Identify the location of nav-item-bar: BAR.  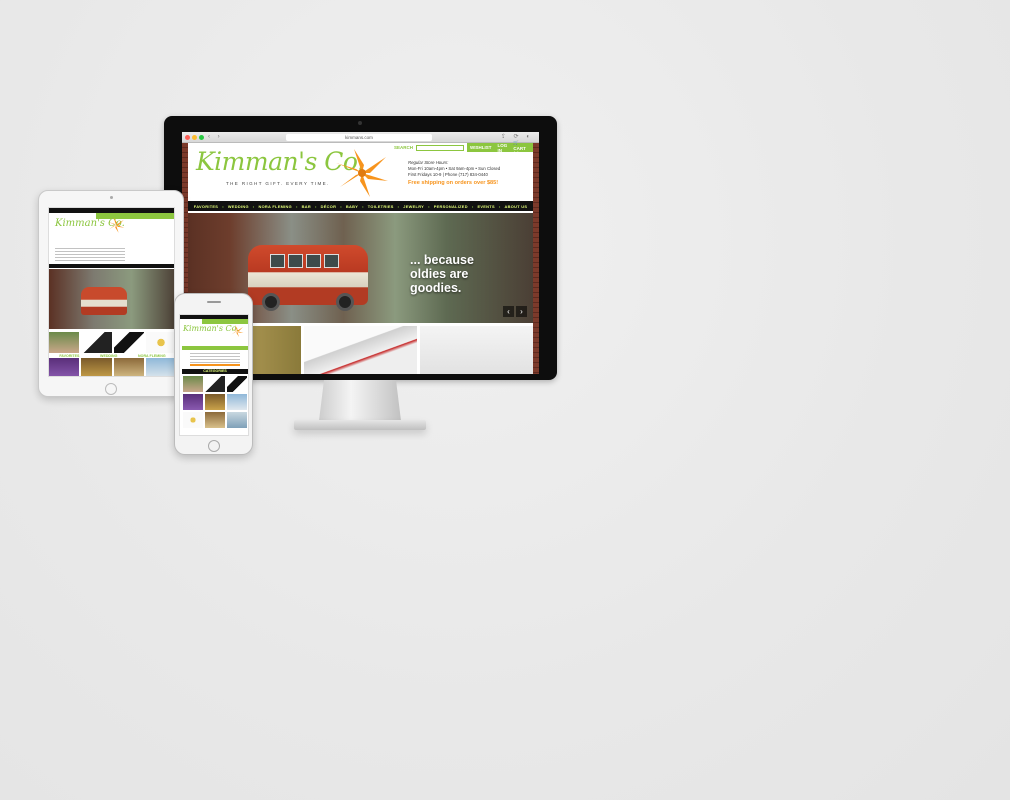
(306, 206).